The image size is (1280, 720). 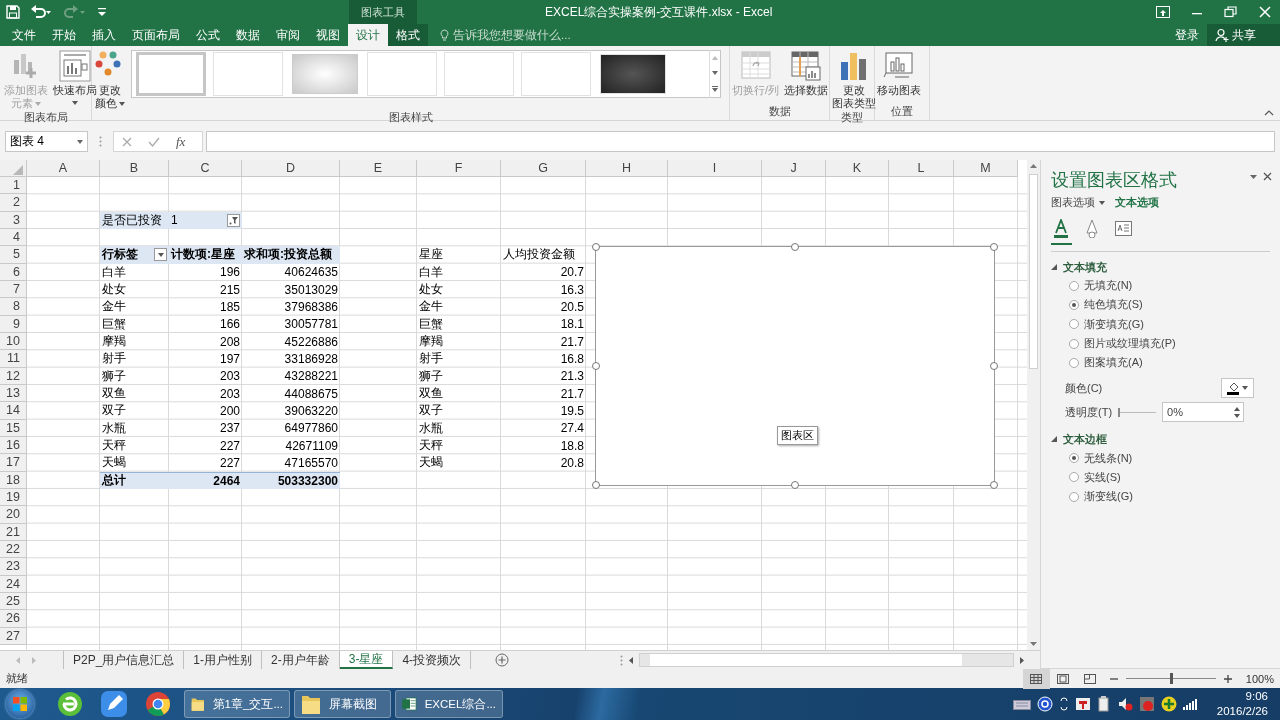 What do you see at coordinates (459, 168) in the screenshot?
I see `column-header: F` at bounding box center [459, 168].